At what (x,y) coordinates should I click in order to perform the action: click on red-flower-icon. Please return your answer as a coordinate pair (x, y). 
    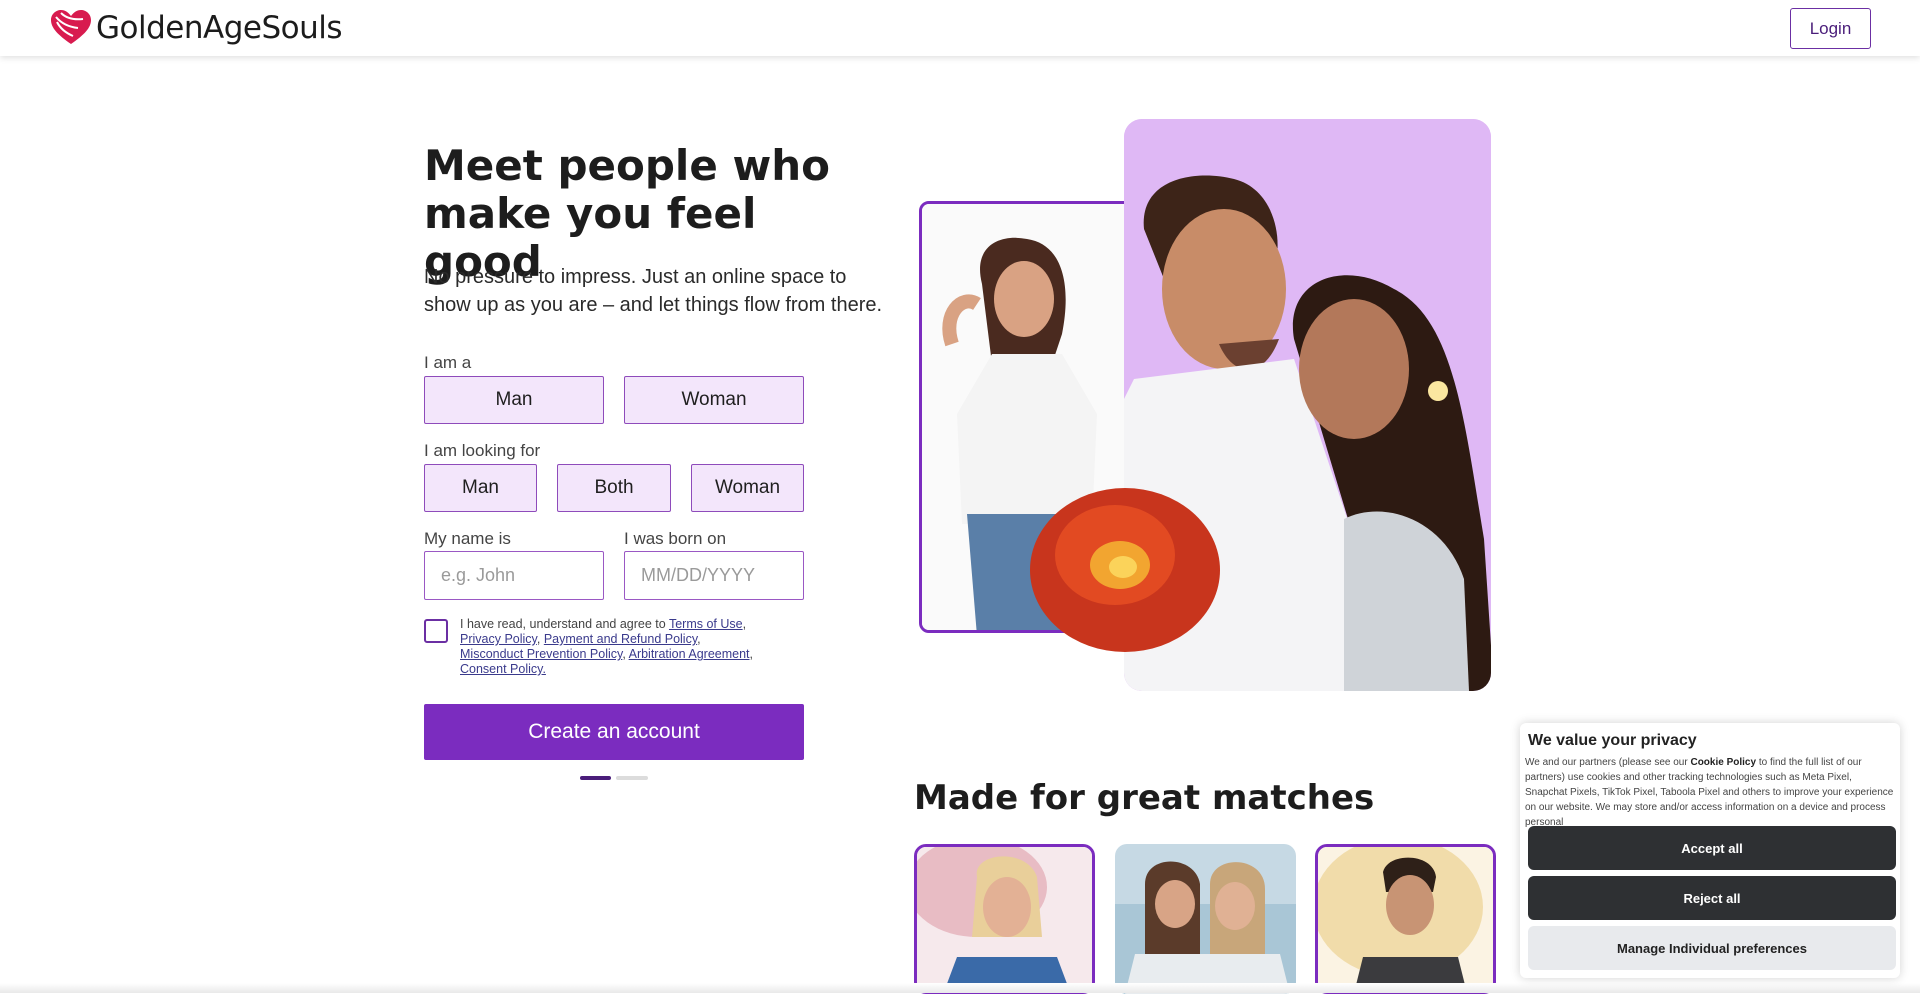
    Looking at the image, I should click on (1125, 570).